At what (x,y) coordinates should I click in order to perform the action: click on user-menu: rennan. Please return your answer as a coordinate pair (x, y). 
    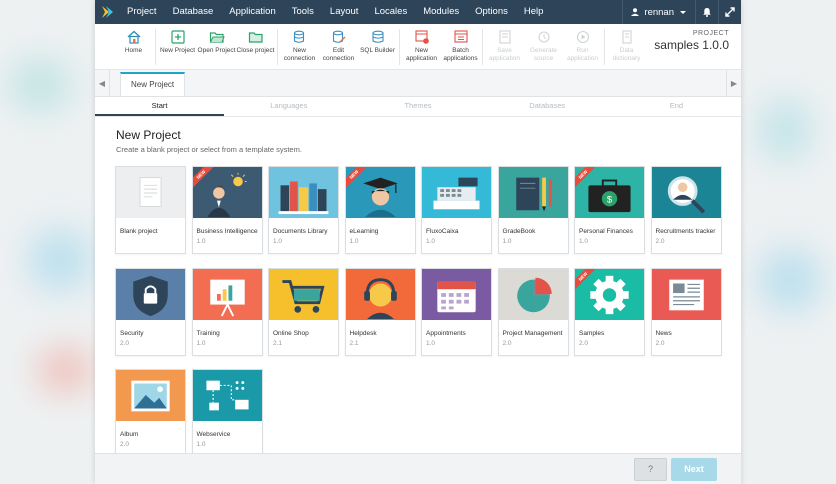
    Looking at the image, I should click on (658, 12).